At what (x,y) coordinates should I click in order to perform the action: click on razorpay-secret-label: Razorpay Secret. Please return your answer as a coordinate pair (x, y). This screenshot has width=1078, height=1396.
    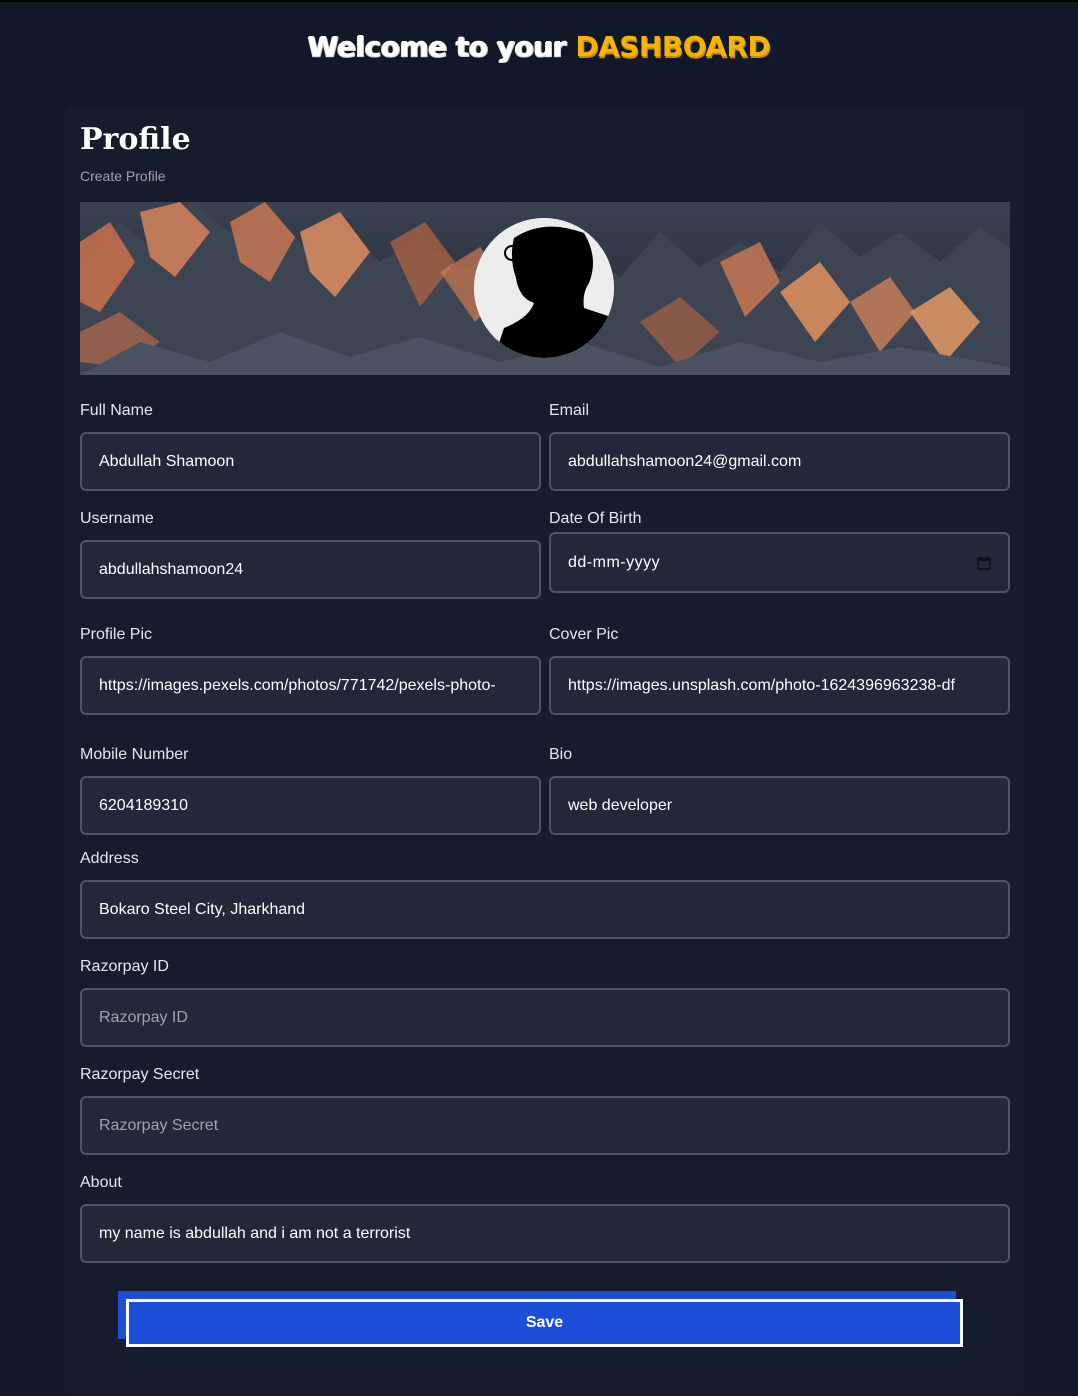
    Looking at the image, I should click on (140, 1074).